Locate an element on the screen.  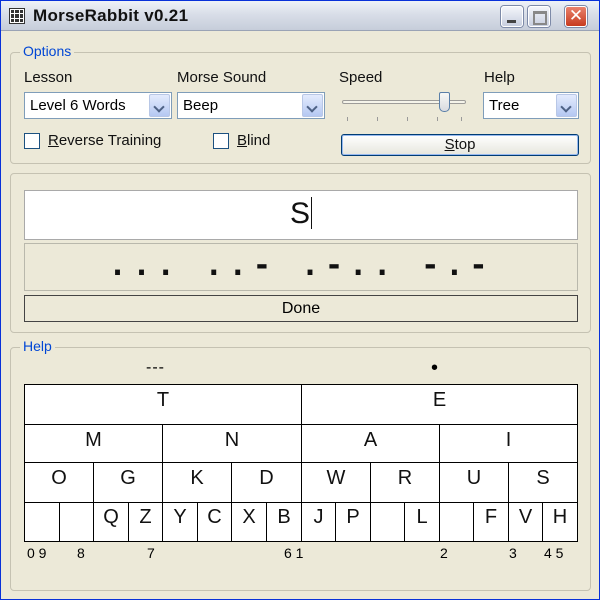
tree-letter-cell: W is located at coordinates (336, 482).